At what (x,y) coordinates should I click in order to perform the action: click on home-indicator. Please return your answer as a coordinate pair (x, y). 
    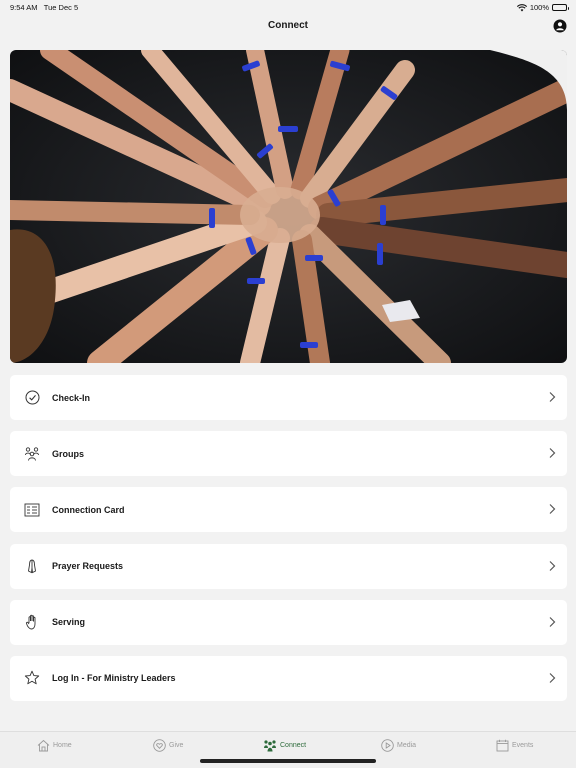
    Looking at the image, I should click on (288, 761).